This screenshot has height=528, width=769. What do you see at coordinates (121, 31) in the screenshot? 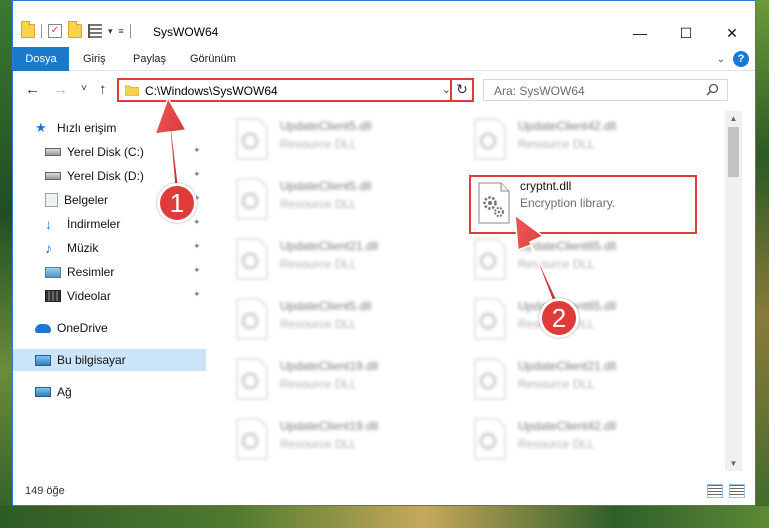
I see `customize-toolbar-icon: ≡` at bounding box center [121, 31].